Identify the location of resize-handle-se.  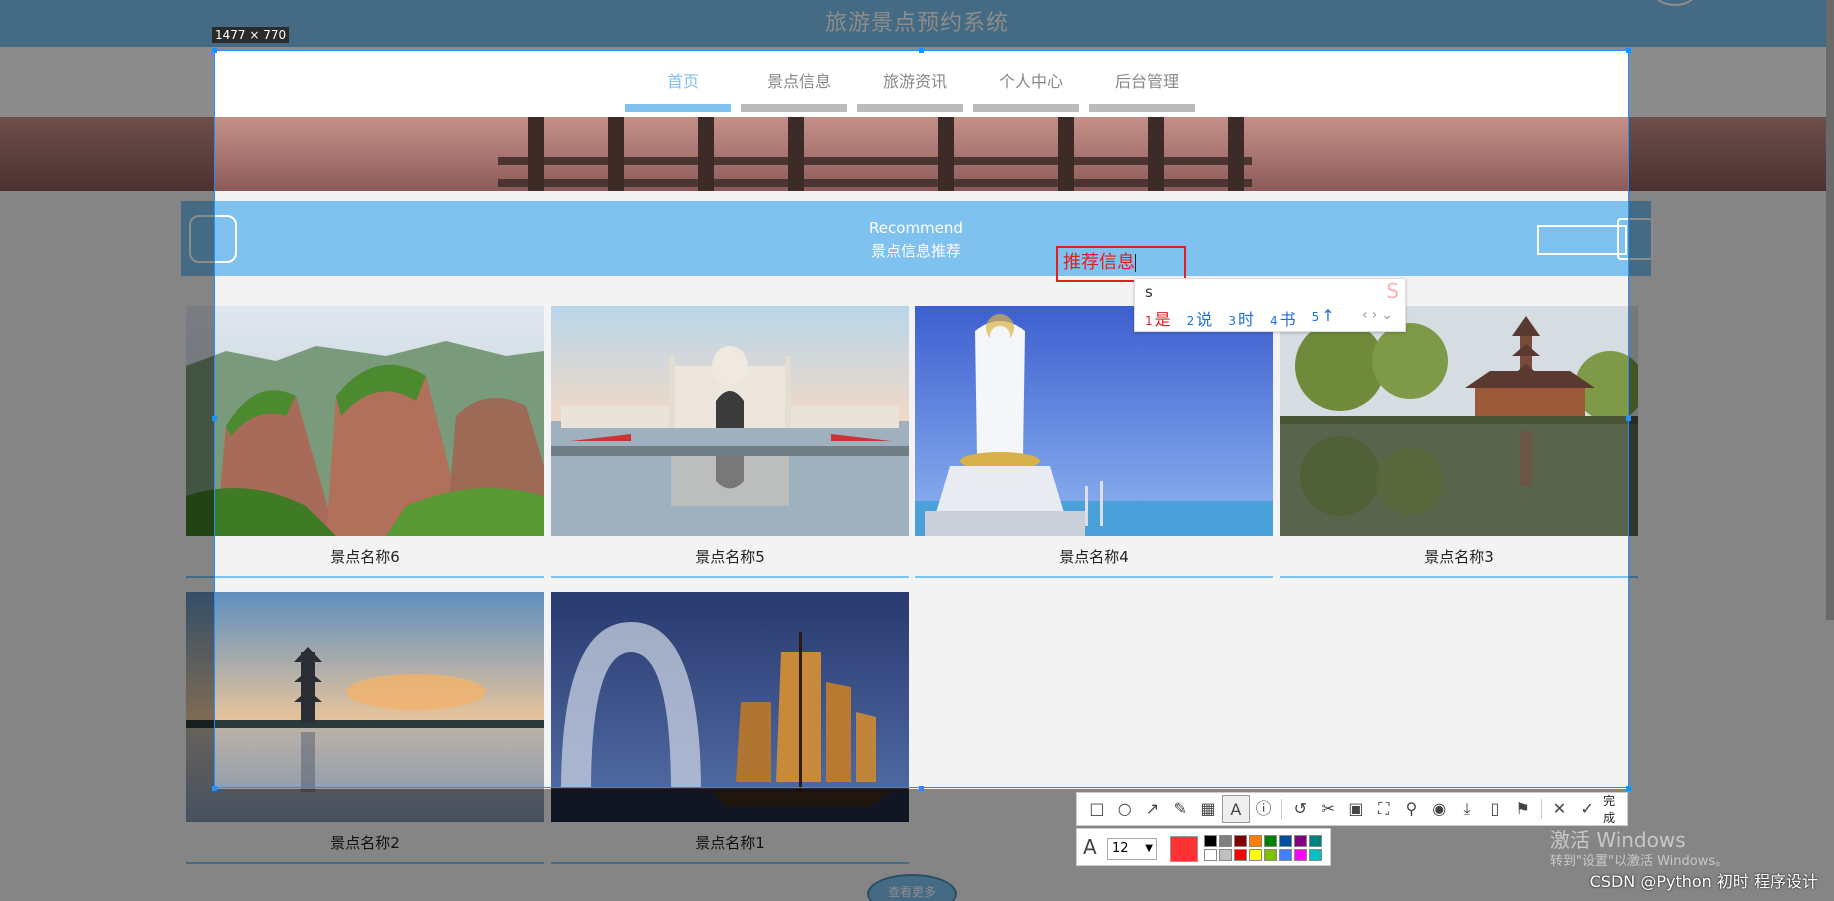
(1628, 788).